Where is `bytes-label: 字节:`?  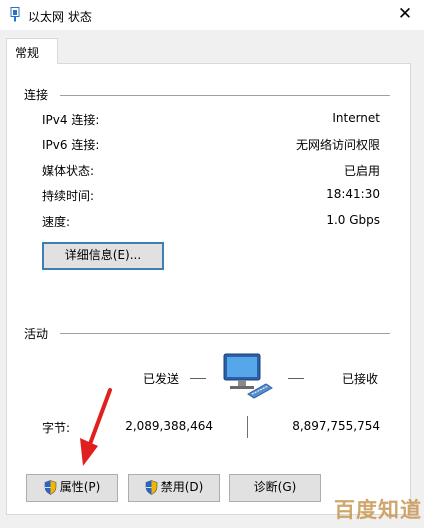 bytes-label: 字节: is located at coordinates (56, 428).